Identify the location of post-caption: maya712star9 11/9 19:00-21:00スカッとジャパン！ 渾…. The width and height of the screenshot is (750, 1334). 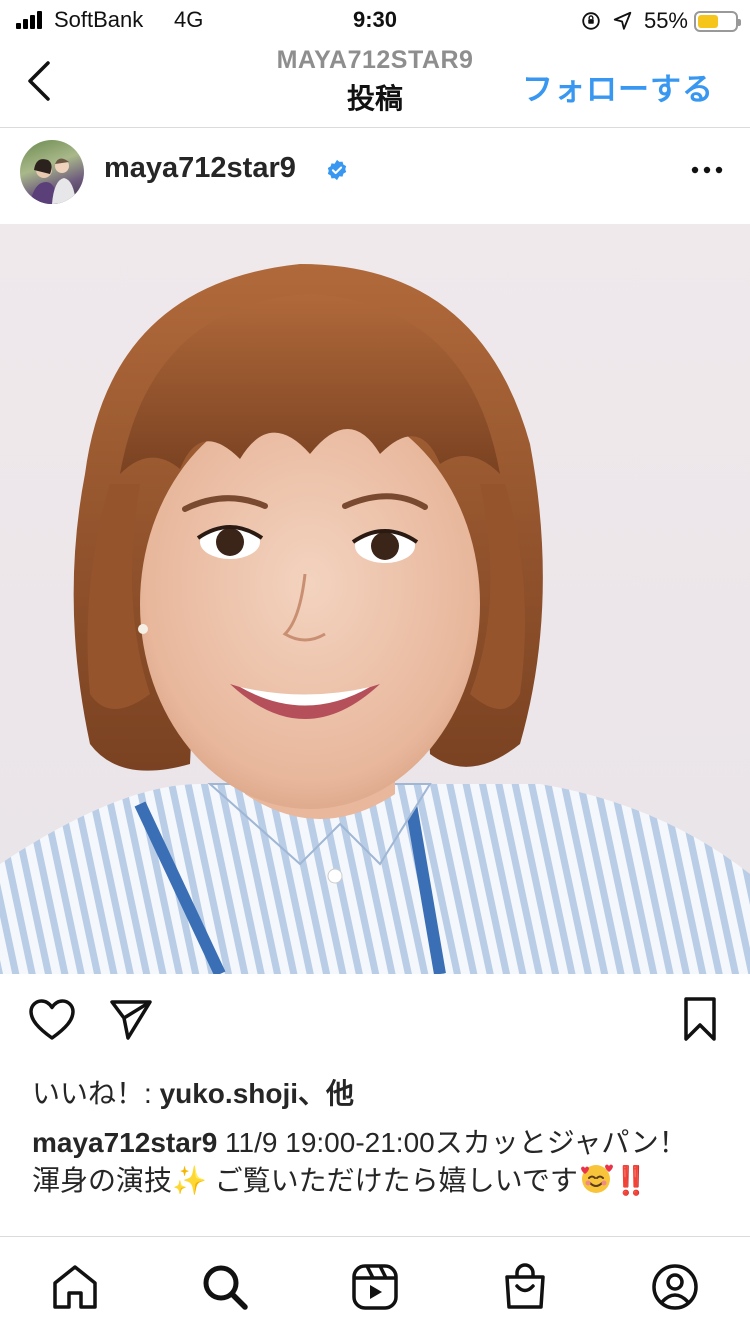
(377, 1162).